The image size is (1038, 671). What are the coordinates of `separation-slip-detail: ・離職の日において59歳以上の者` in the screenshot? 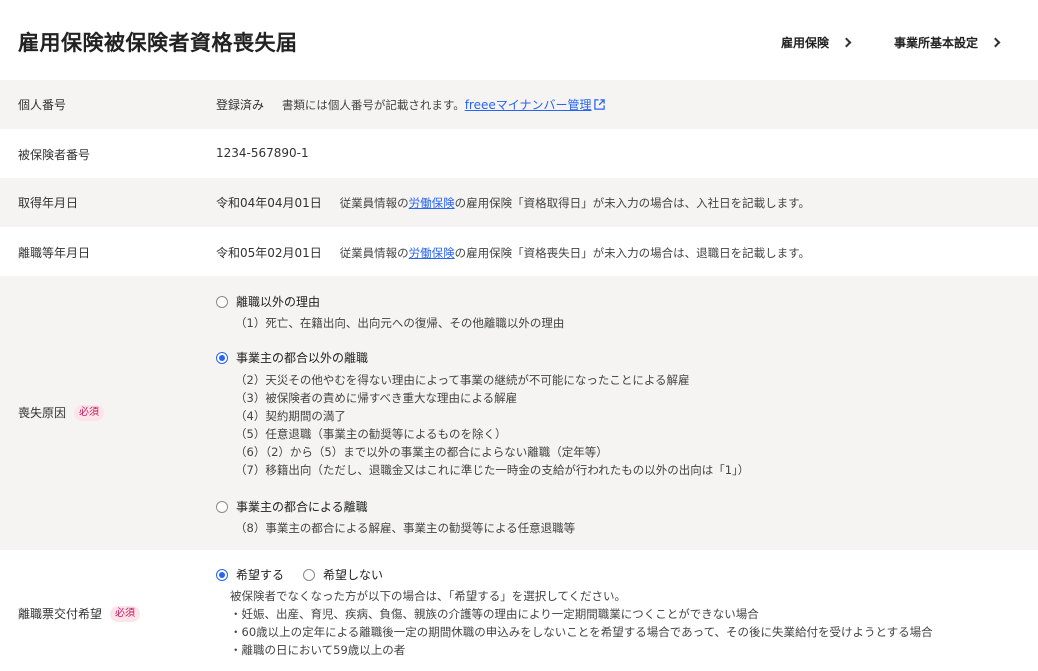 It's located at (318, 650).